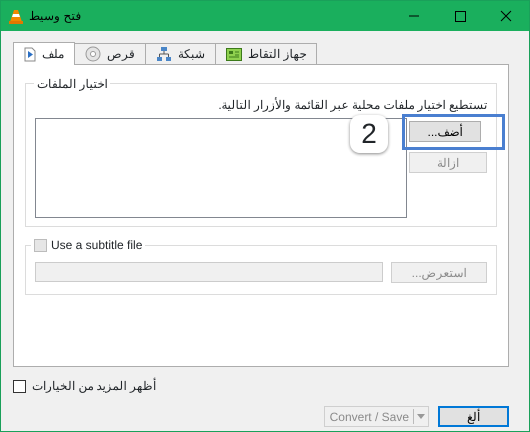 This screenshot has height=432, width=530. What do you see at coordinates (44, 53) in the screenshot?
I see `tab: ملف` at bounding box center [44, 53].